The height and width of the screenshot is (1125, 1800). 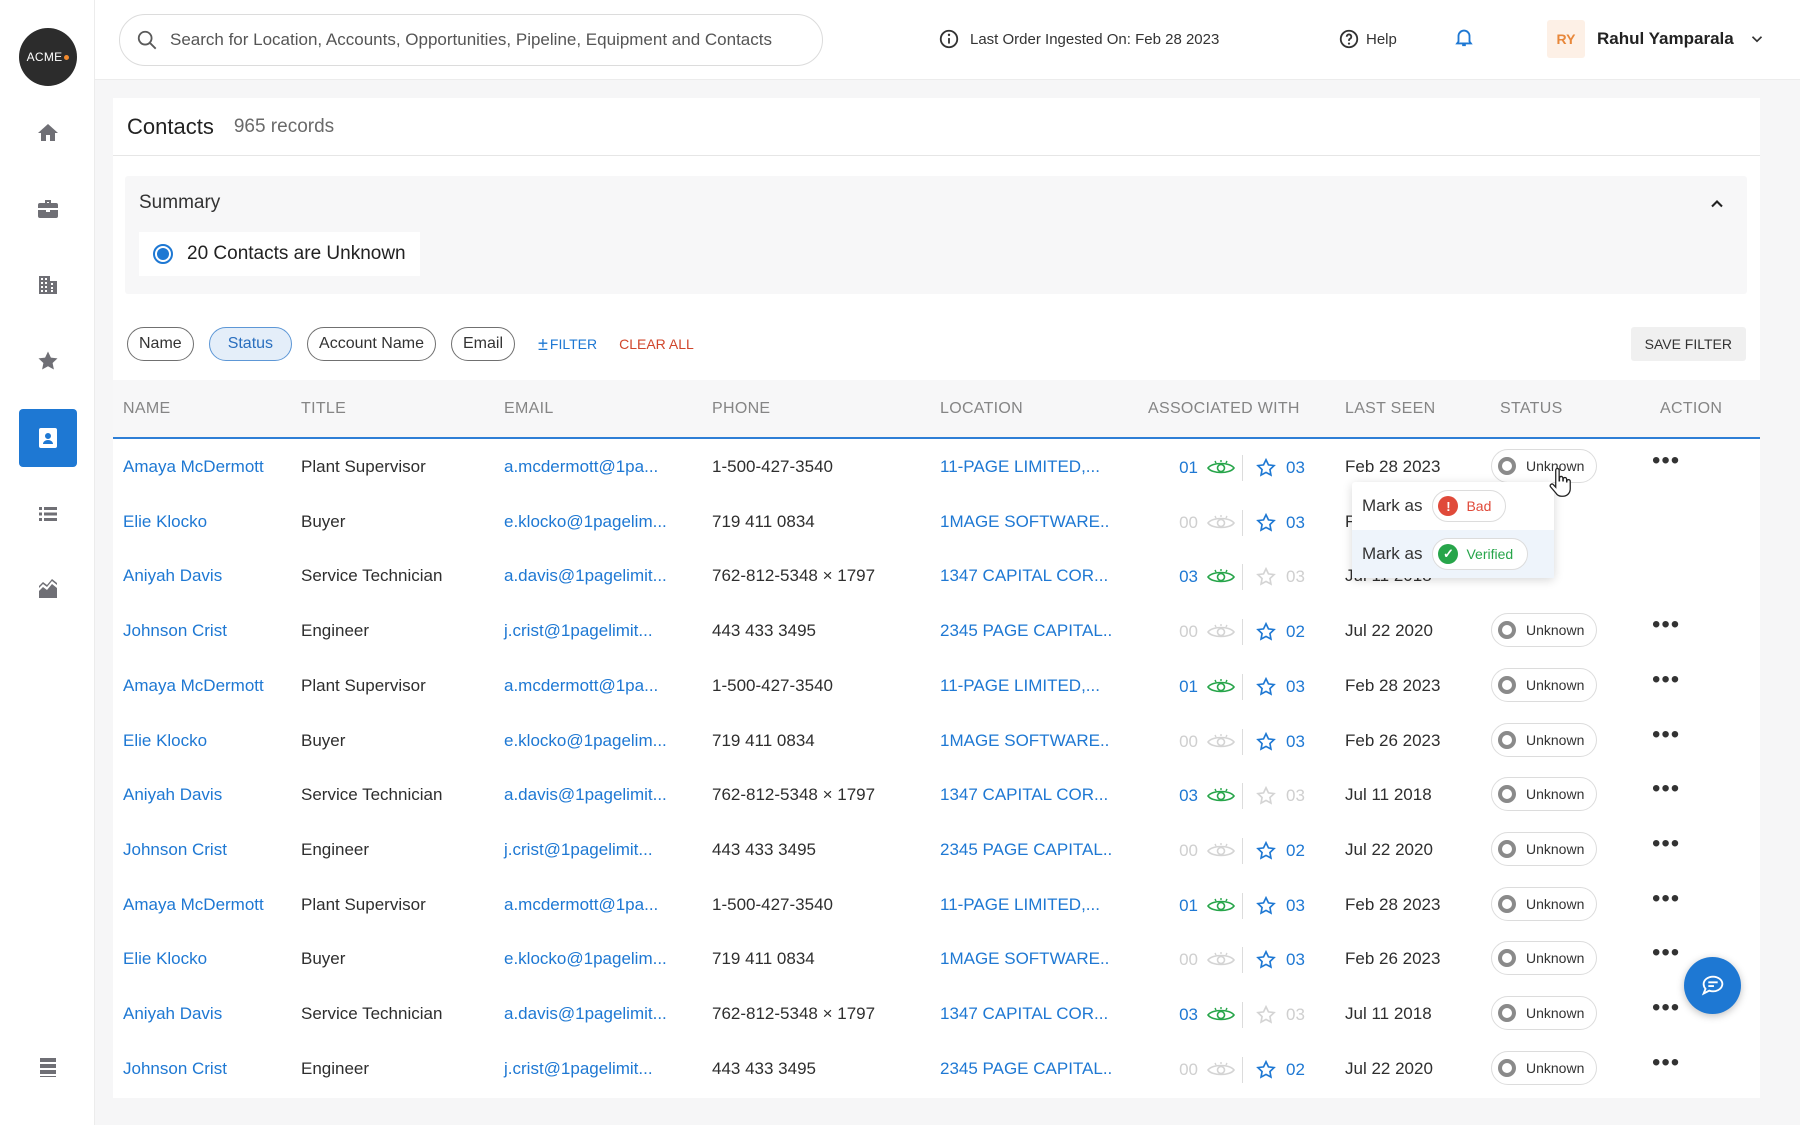 I want to click on mark-as-bad-option: Mark as ! Bad, so click(x=1453, y=506).